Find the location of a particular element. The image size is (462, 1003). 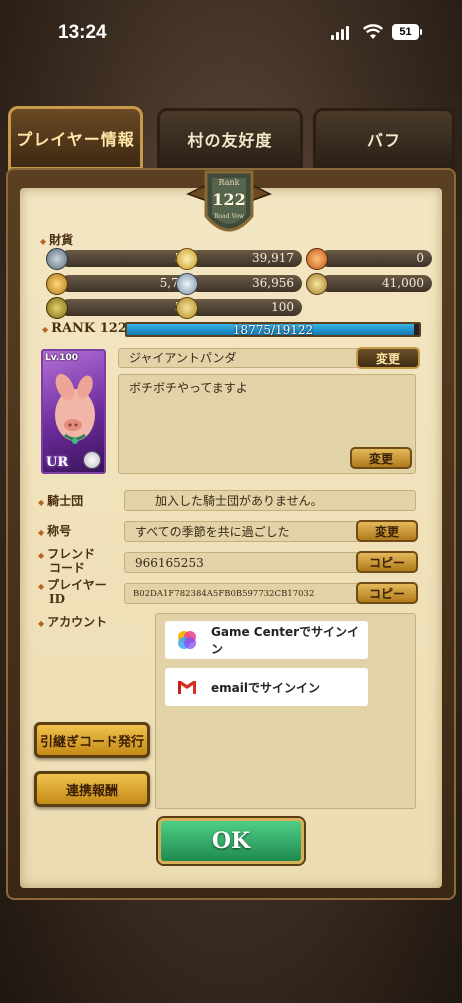

timer-icon is located at coordinates (57, 308).